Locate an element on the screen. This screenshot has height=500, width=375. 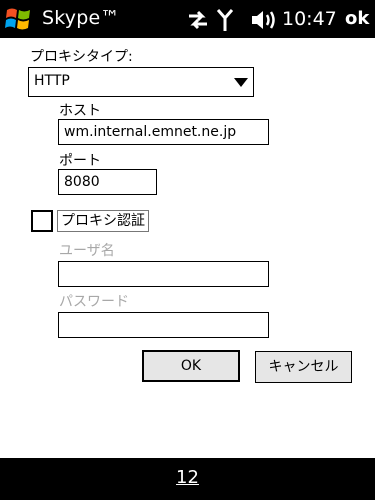
port-label: ポート is located at coordinates (80, 161).